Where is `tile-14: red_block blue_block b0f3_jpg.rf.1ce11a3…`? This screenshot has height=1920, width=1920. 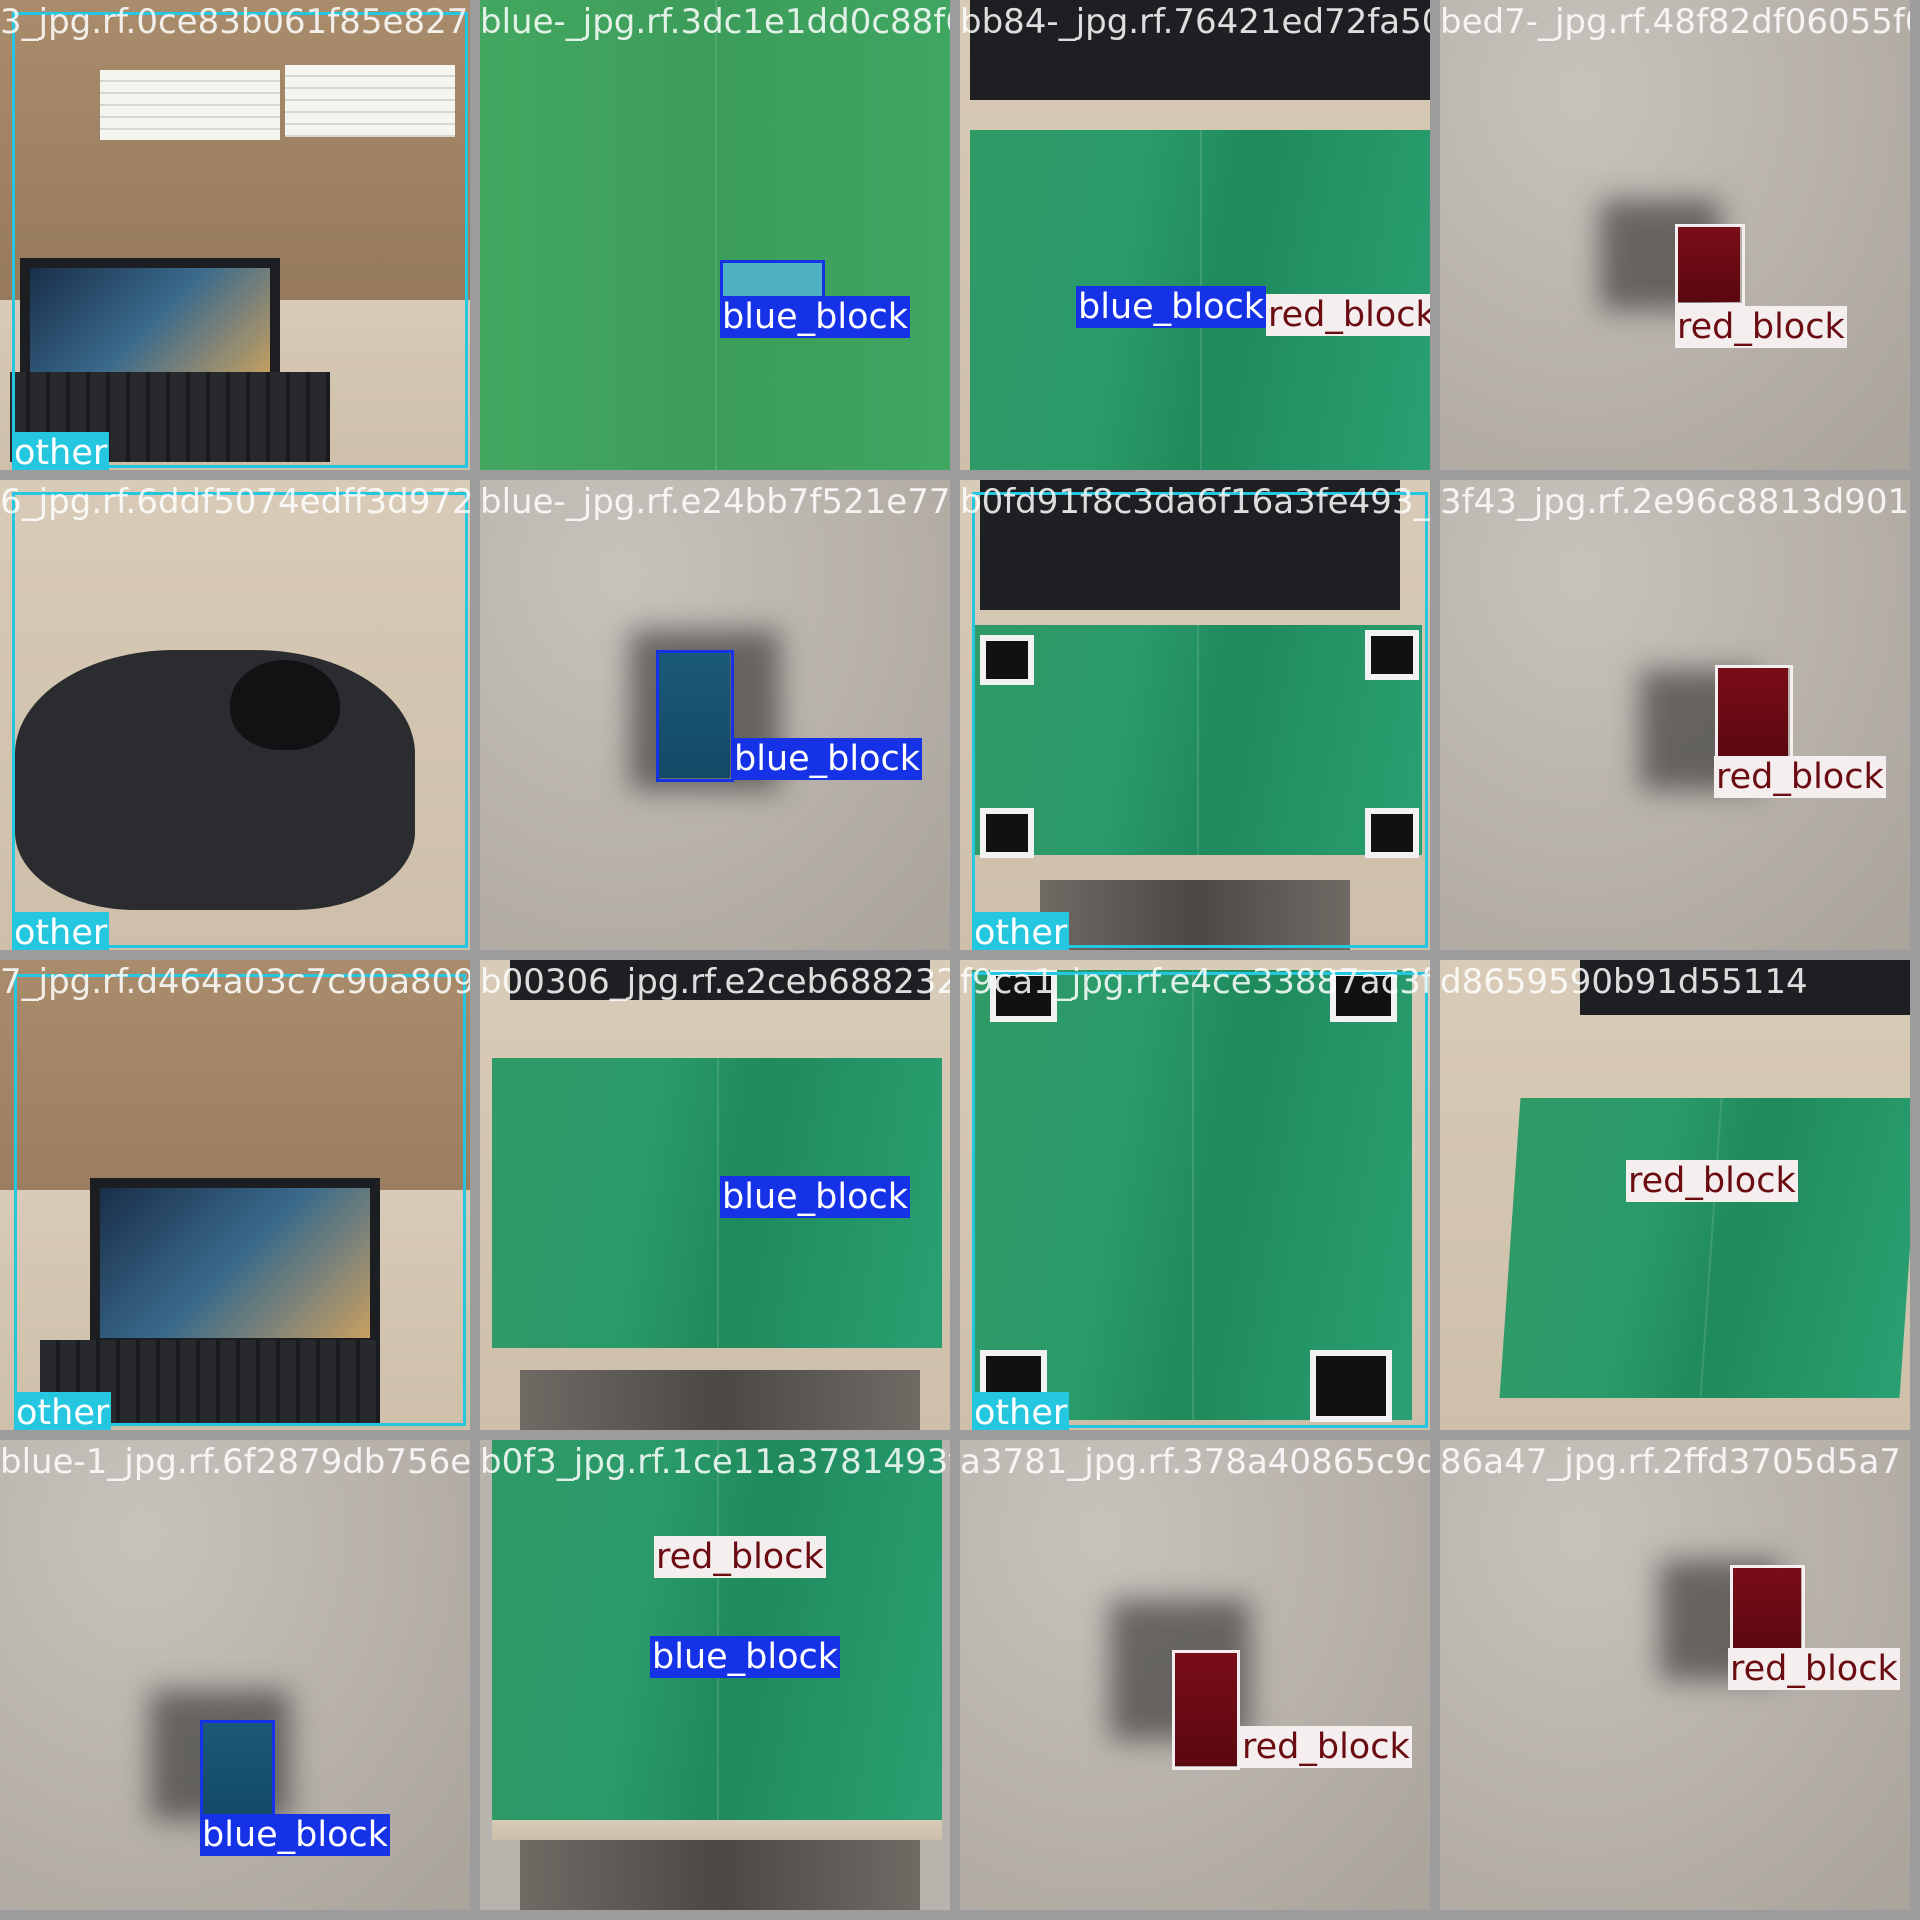
tile-14: red_block blue_block b0f3_jpg.rf.1ce11a3… is located at coordinates (715, 1675).